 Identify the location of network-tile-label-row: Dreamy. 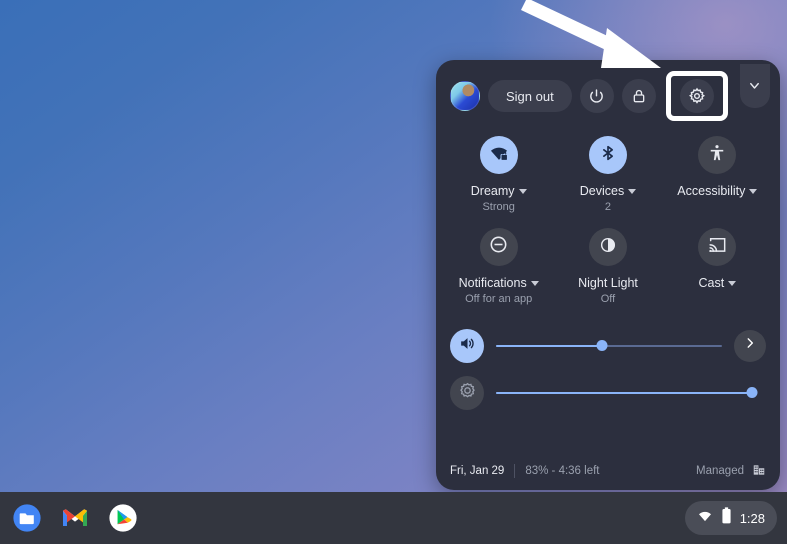
(499, 191).